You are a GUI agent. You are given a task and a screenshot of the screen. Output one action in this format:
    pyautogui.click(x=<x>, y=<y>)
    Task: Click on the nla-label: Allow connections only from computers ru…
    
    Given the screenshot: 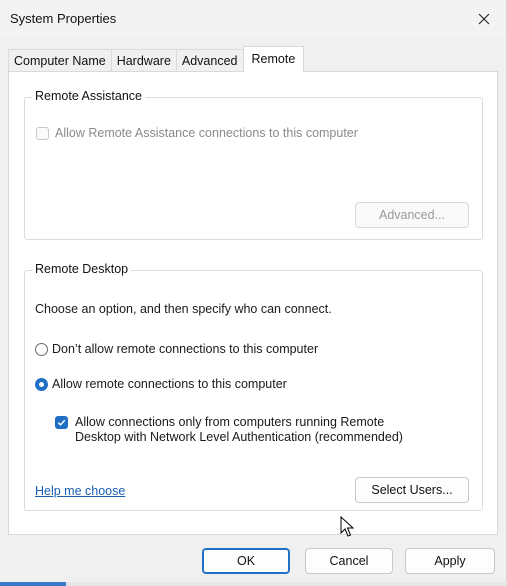 What is the action you would take?
    pyautogui.click(x=239, y=430)
    